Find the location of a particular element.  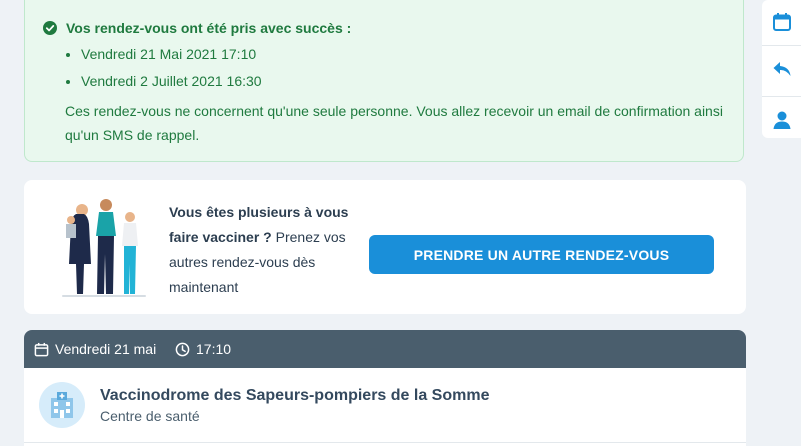

appointment-list-item: Vendredi 21 Mai 2021 17:10 is located at coordinates (171, 56).